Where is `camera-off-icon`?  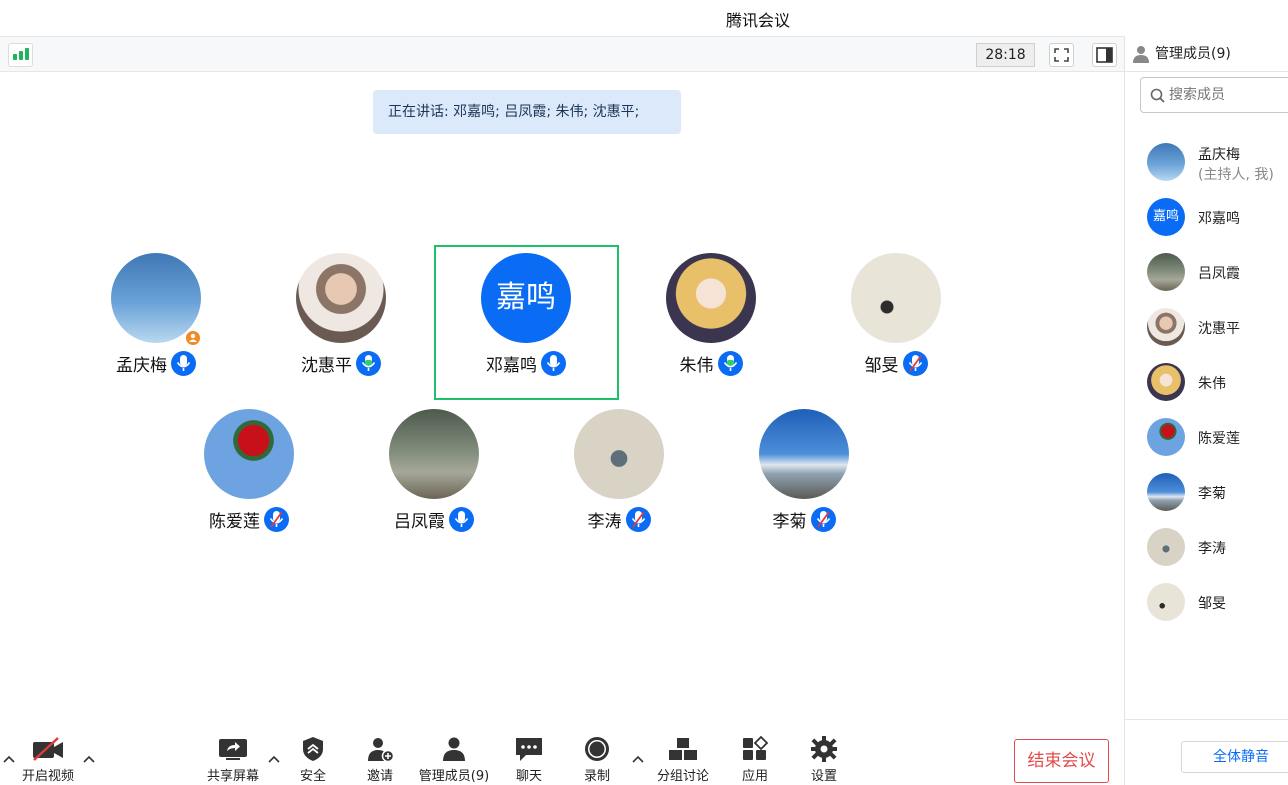
camera-off-icon is located at coordinates (48, 749).